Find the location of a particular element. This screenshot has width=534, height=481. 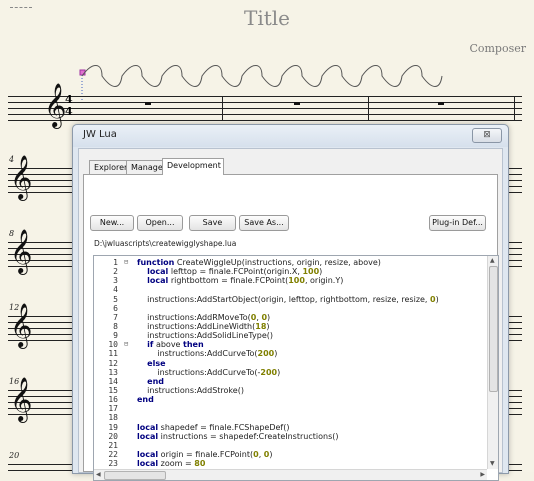

line-number: 9 is located at coordinates (115, 336).